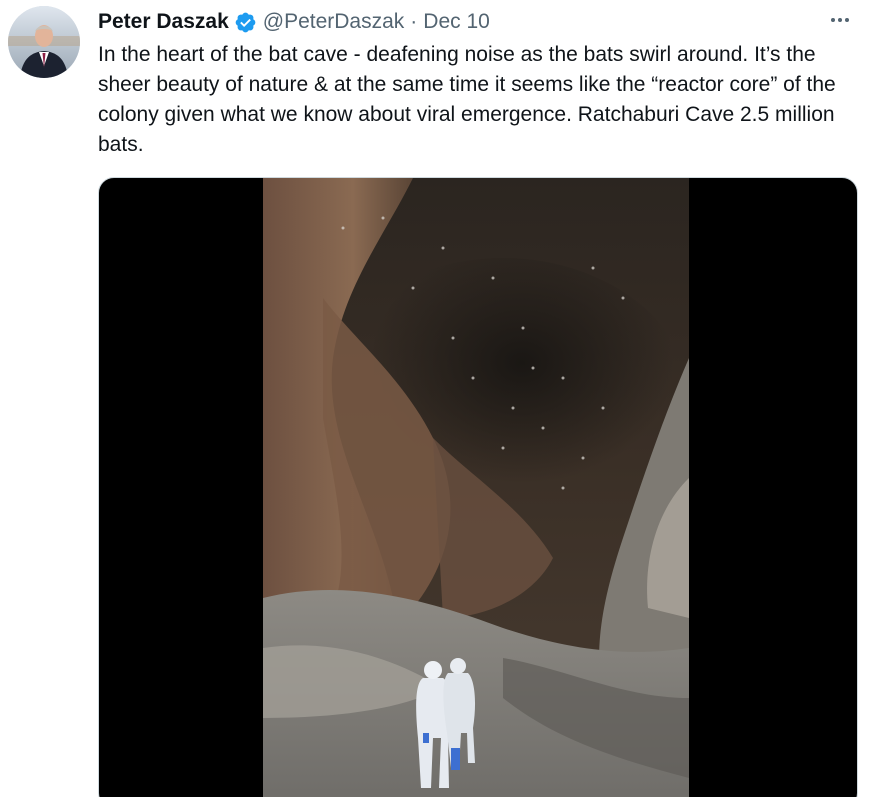 The image size is (871, 797). I want to click on verified-badge-icon, so click(245, 22).